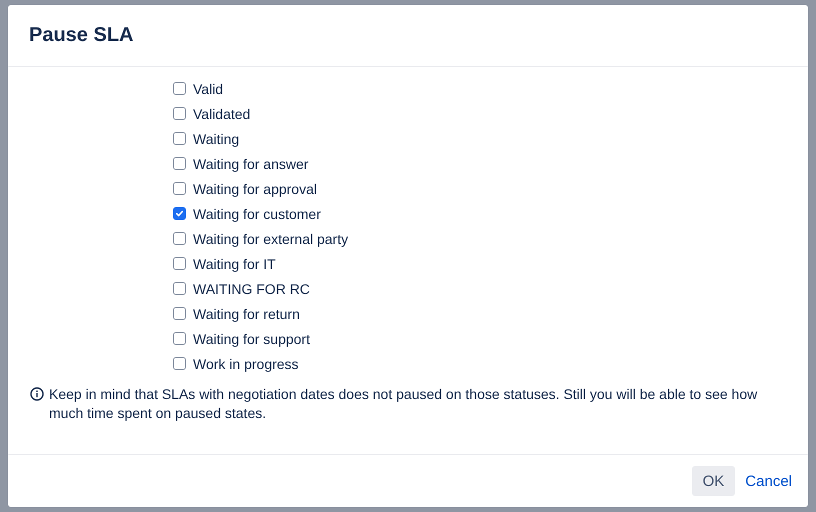  What do you see at coordinates (255, 188) in the screenshot?
I see `checkbox-label: Waiting for approval` at bounding box center [255, 188].